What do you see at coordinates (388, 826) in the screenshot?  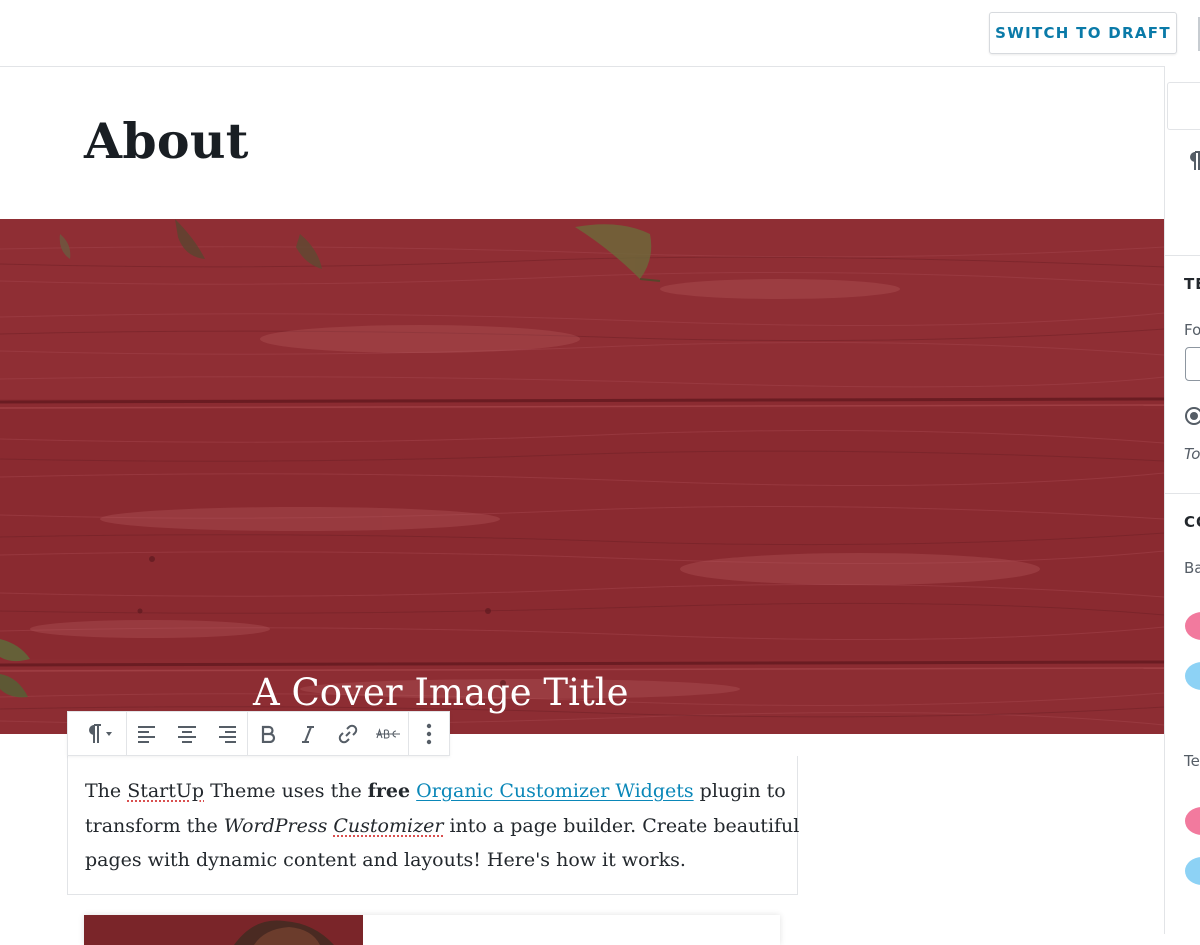 I see `misspelled-word: Customizer` at bounding box center [388, 826].